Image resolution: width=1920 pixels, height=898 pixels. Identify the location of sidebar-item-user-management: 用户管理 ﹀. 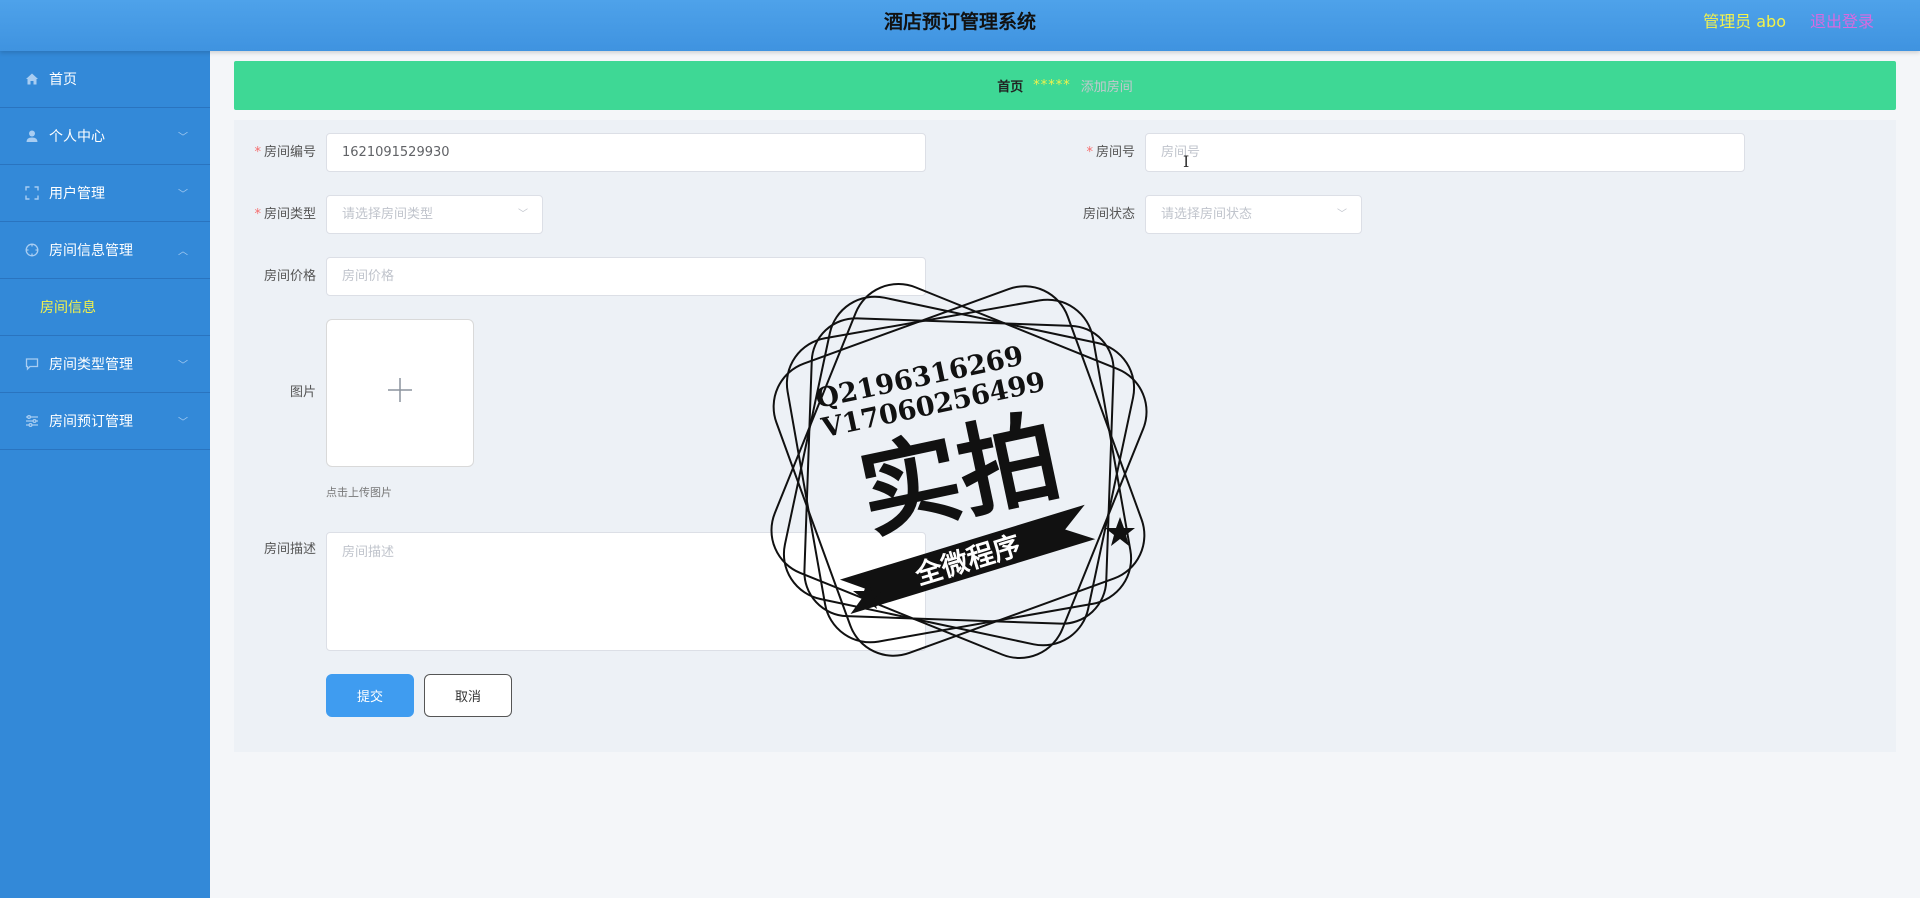
(105, 193).